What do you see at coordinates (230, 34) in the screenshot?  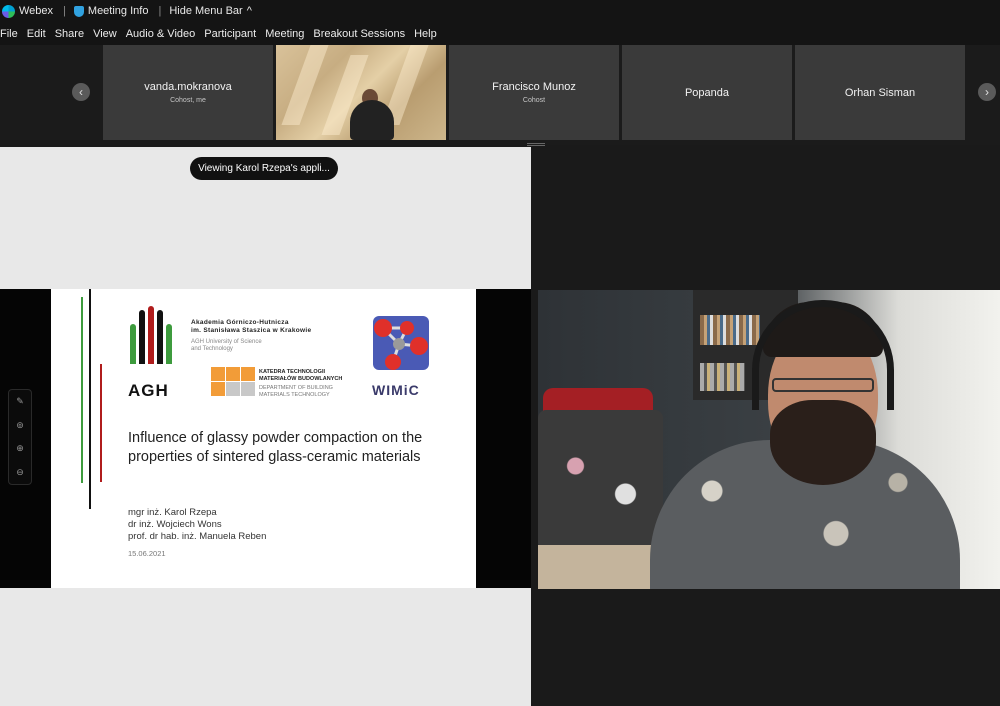 I see `menu-participant: Participant` at bounding box center [230, 34].